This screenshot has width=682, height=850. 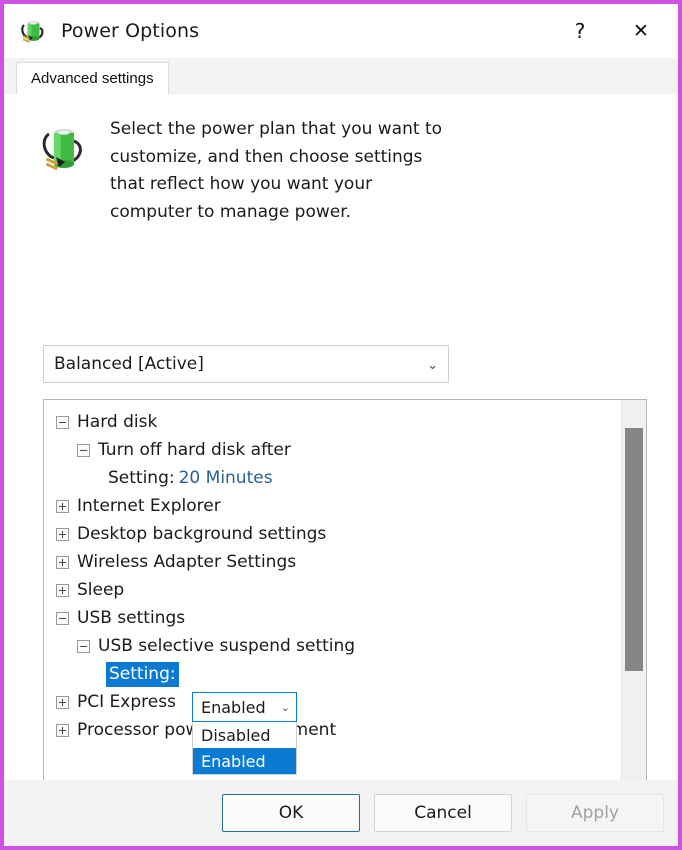 What do you see at coordinates (233, 707) in the screenshot?
I see `dropdown-selected-value: Enabled` at bounding box center [233, 707].